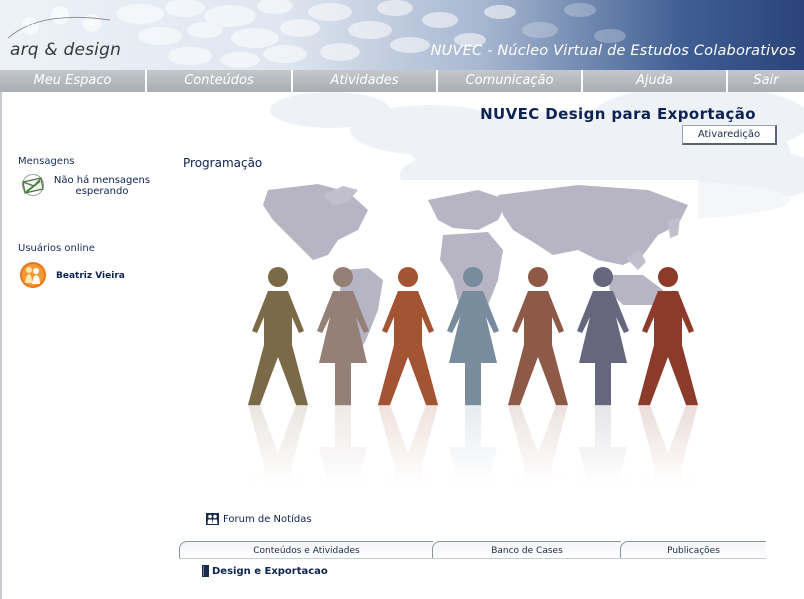  I want to click on forum-link: Forum de Notídas, so click(259, 519).